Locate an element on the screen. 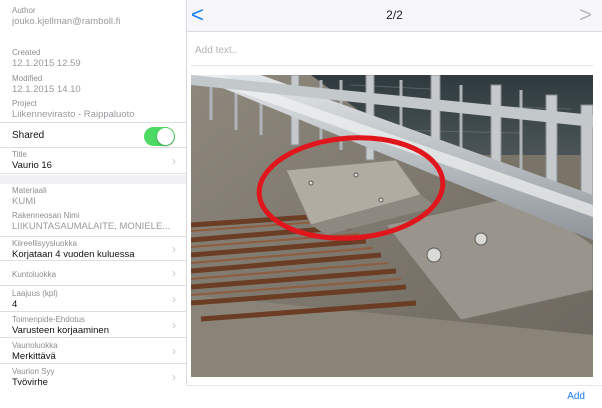 This screenshot has width=602, height=408. toimenpide-value: Varusteen korjaaminen is located at coordinates (60, 330).